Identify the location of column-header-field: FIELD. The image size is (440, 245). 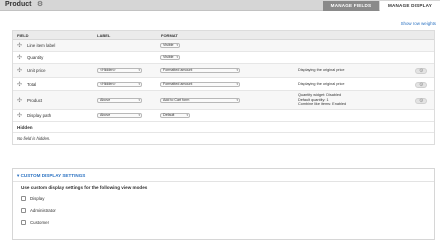
(23, 35).